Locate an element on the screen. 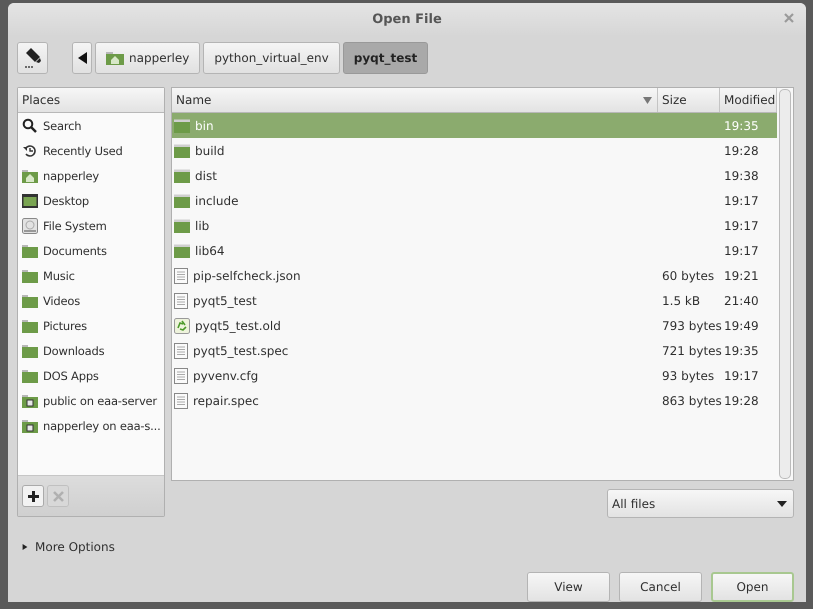 The height and width of the screenshot is (609, 813). window-title: Open File is located at coordinates (407, 19).